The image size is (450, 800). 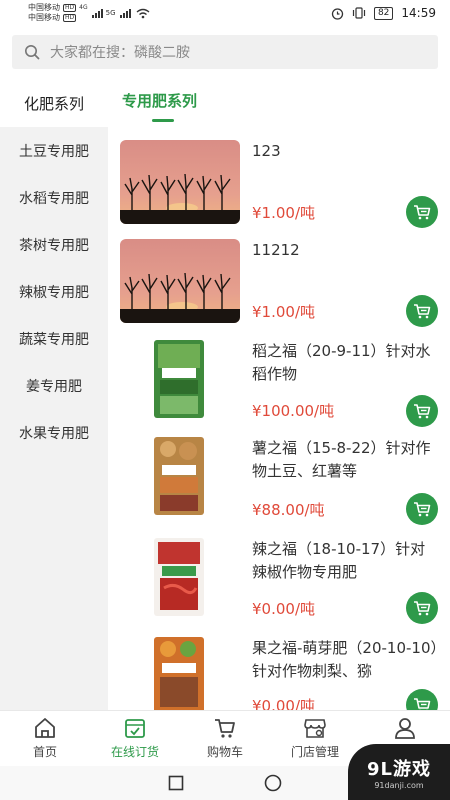 I want to click on nav-label-home: 首页, so click(x=44, y=752).